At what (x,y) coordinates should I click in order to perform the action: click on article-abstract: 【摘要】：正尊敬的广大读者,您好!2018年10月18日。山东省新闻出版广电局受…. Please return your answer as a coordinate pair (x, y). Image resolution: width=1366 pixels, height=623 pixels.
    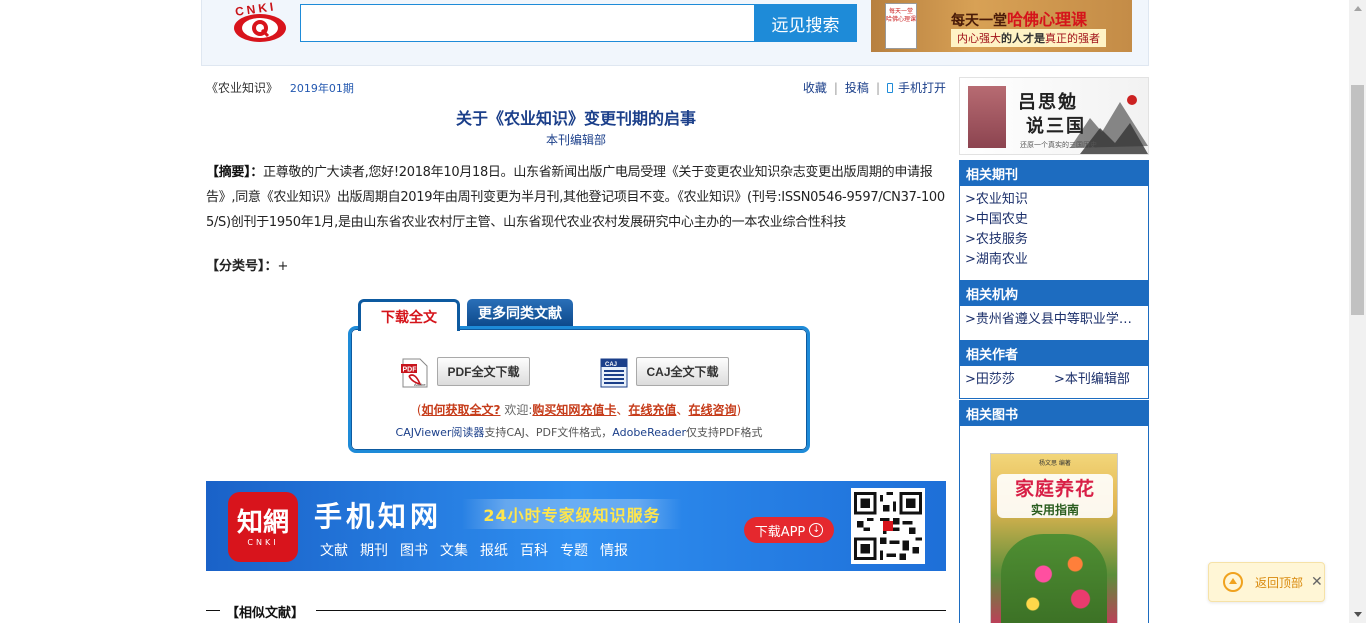
    Looking at the image, I should click on (576, 197).